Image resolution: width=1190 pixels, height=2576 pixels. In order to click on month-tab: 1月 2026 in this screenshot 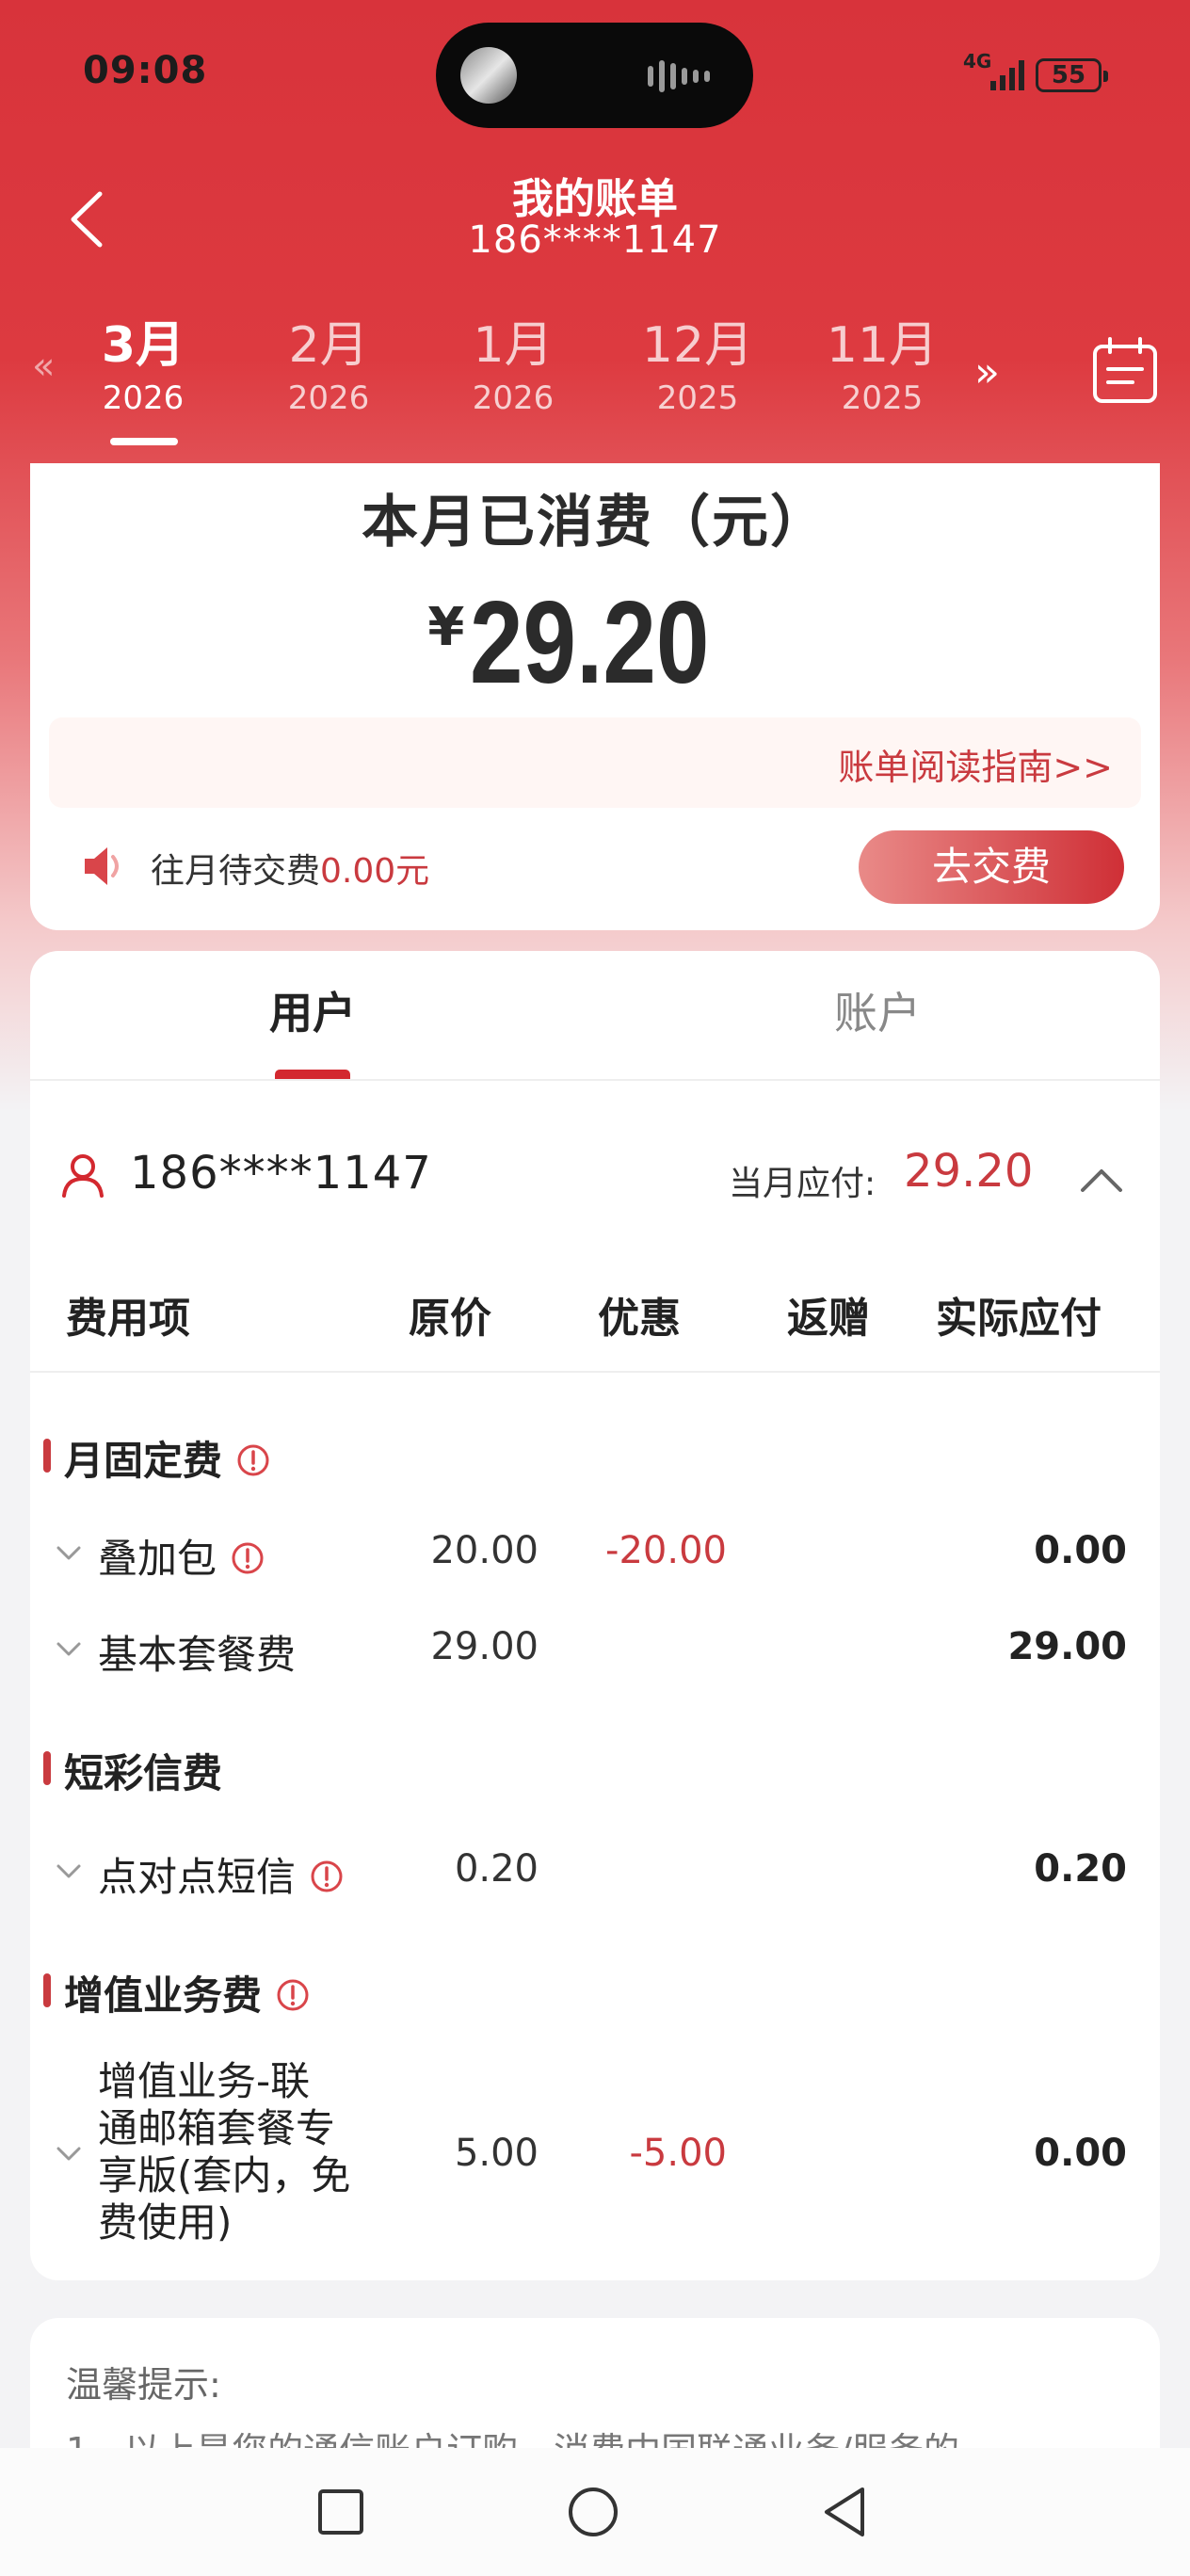, I will do `click(513, 369)`.